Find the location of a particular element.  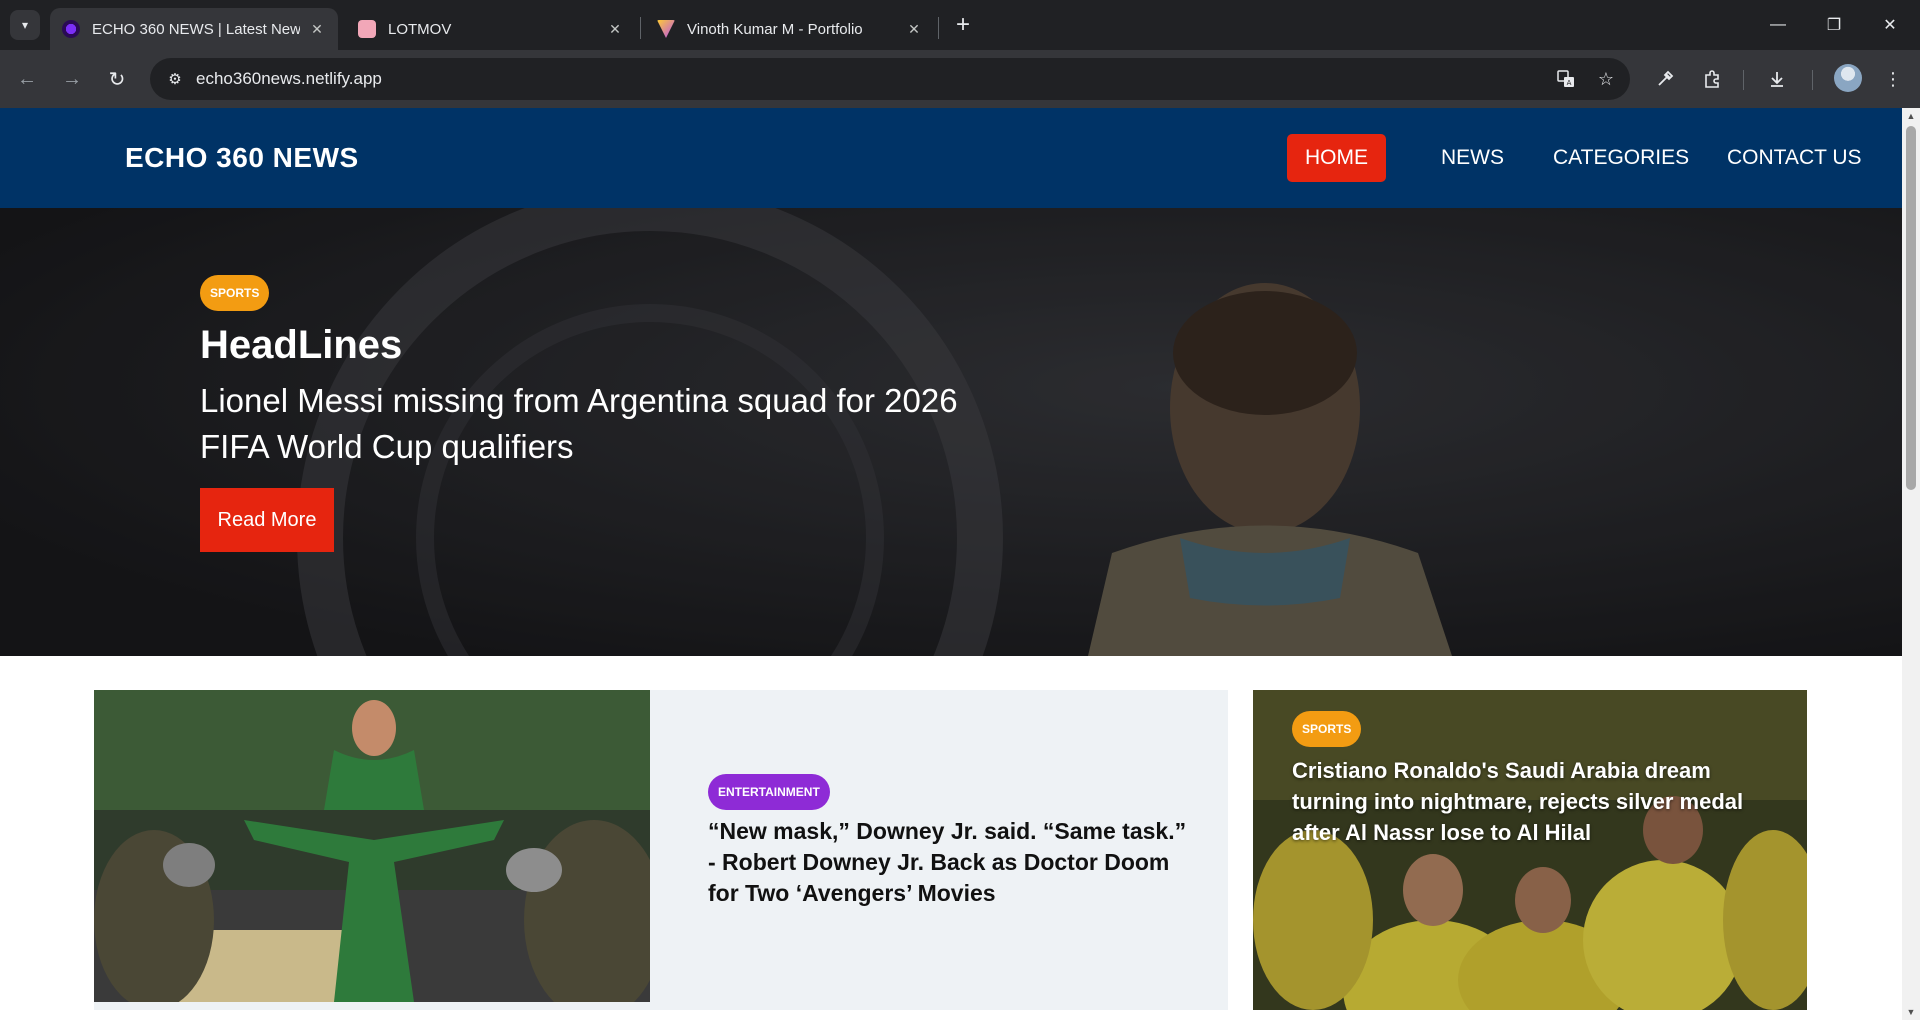

translate-icon: A is located at coordinates (1566, 79).